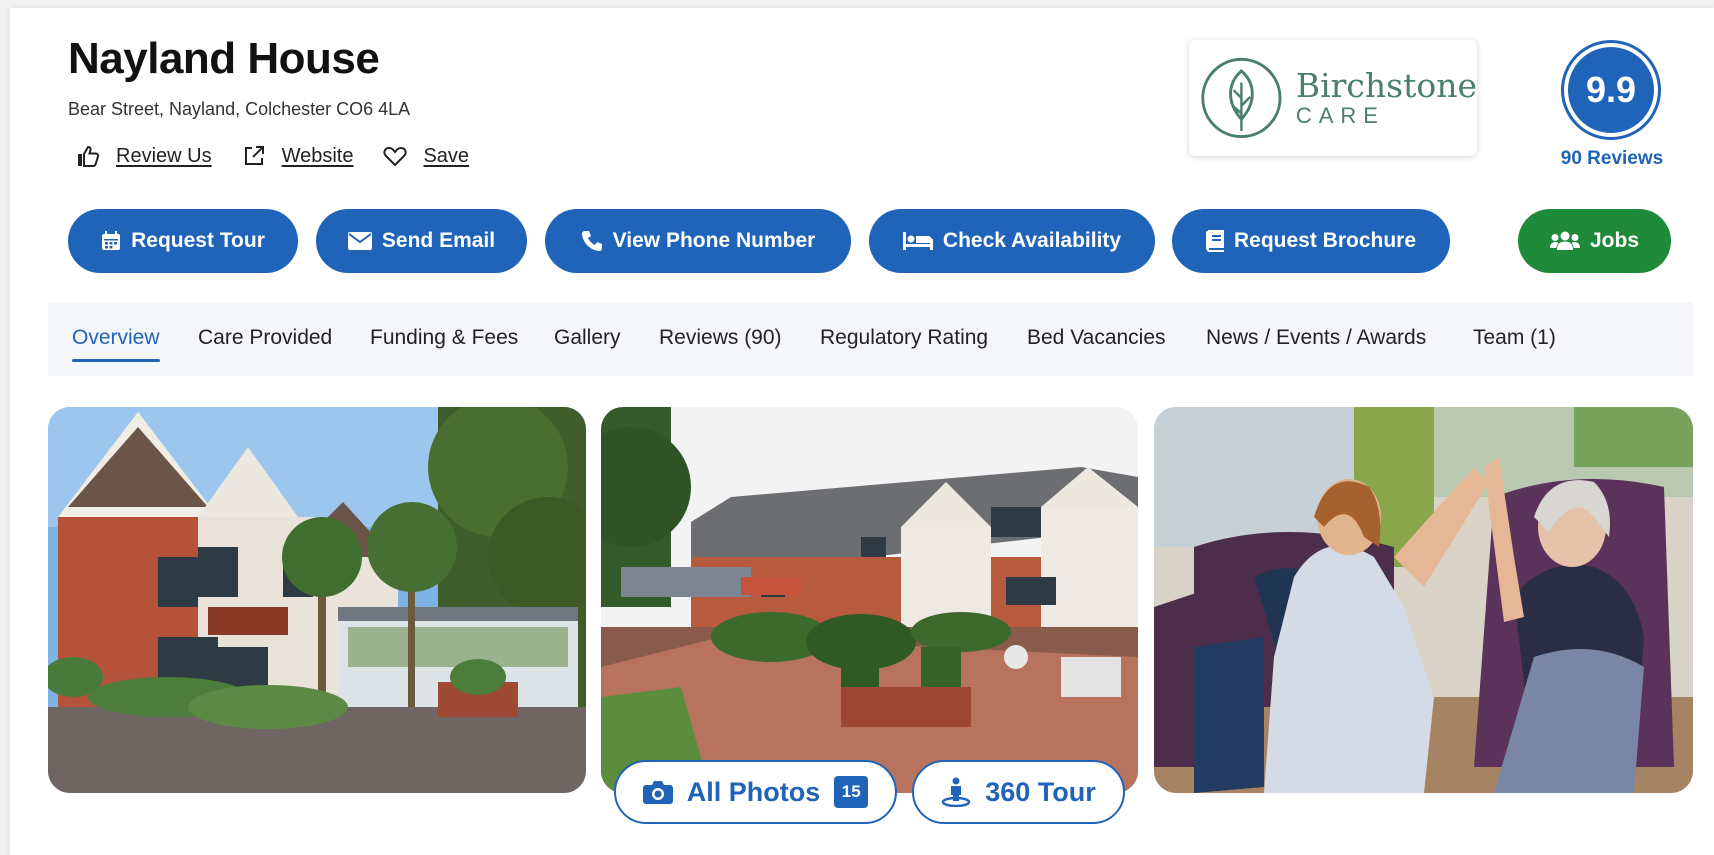  I want to click on request-tour-label: Request Tour, so click(198, 240).